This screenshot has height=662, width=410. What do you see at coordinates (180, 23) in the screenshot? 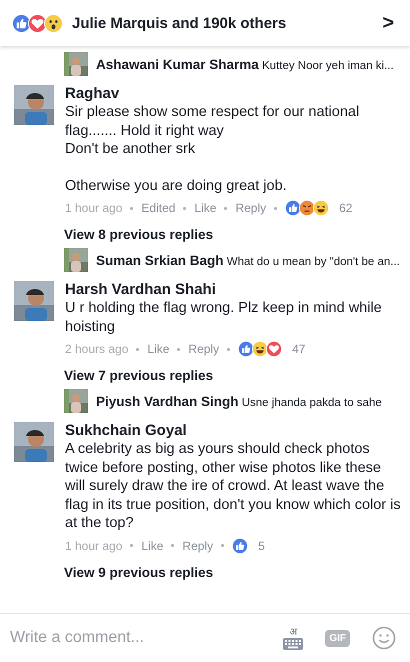
I see `reactions-summary: Julie Marquis and 190k others` at bounding box center [180, 23].